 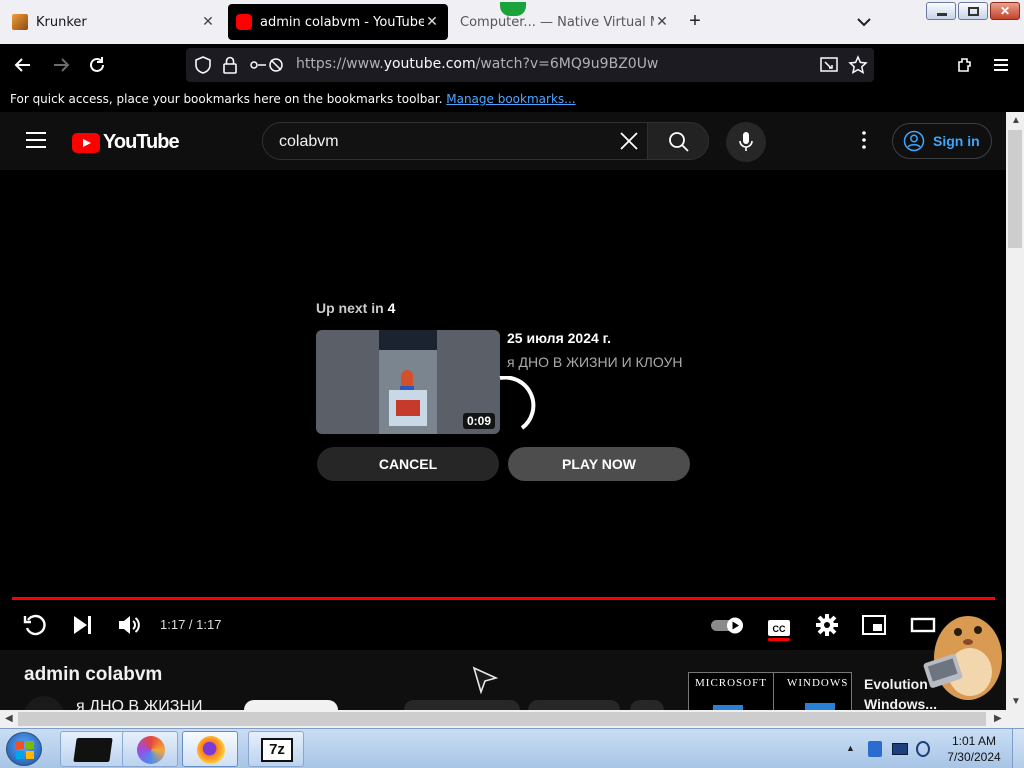 I want to click on browser-orb-icon, so click(x=151, y=750).